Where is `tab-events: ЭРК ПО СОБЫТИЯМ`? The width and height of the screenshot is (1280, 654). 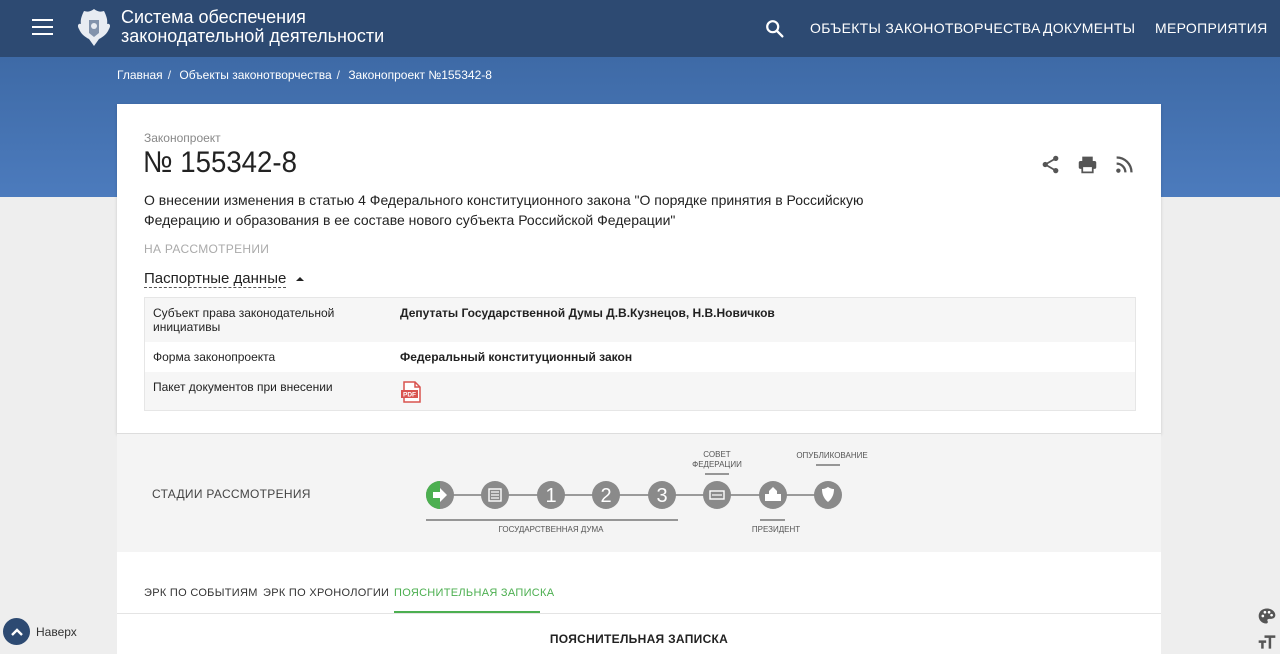
tab-events: ЭРК ПО СОБЫТИЯМ is located at coordinates (201, 593).